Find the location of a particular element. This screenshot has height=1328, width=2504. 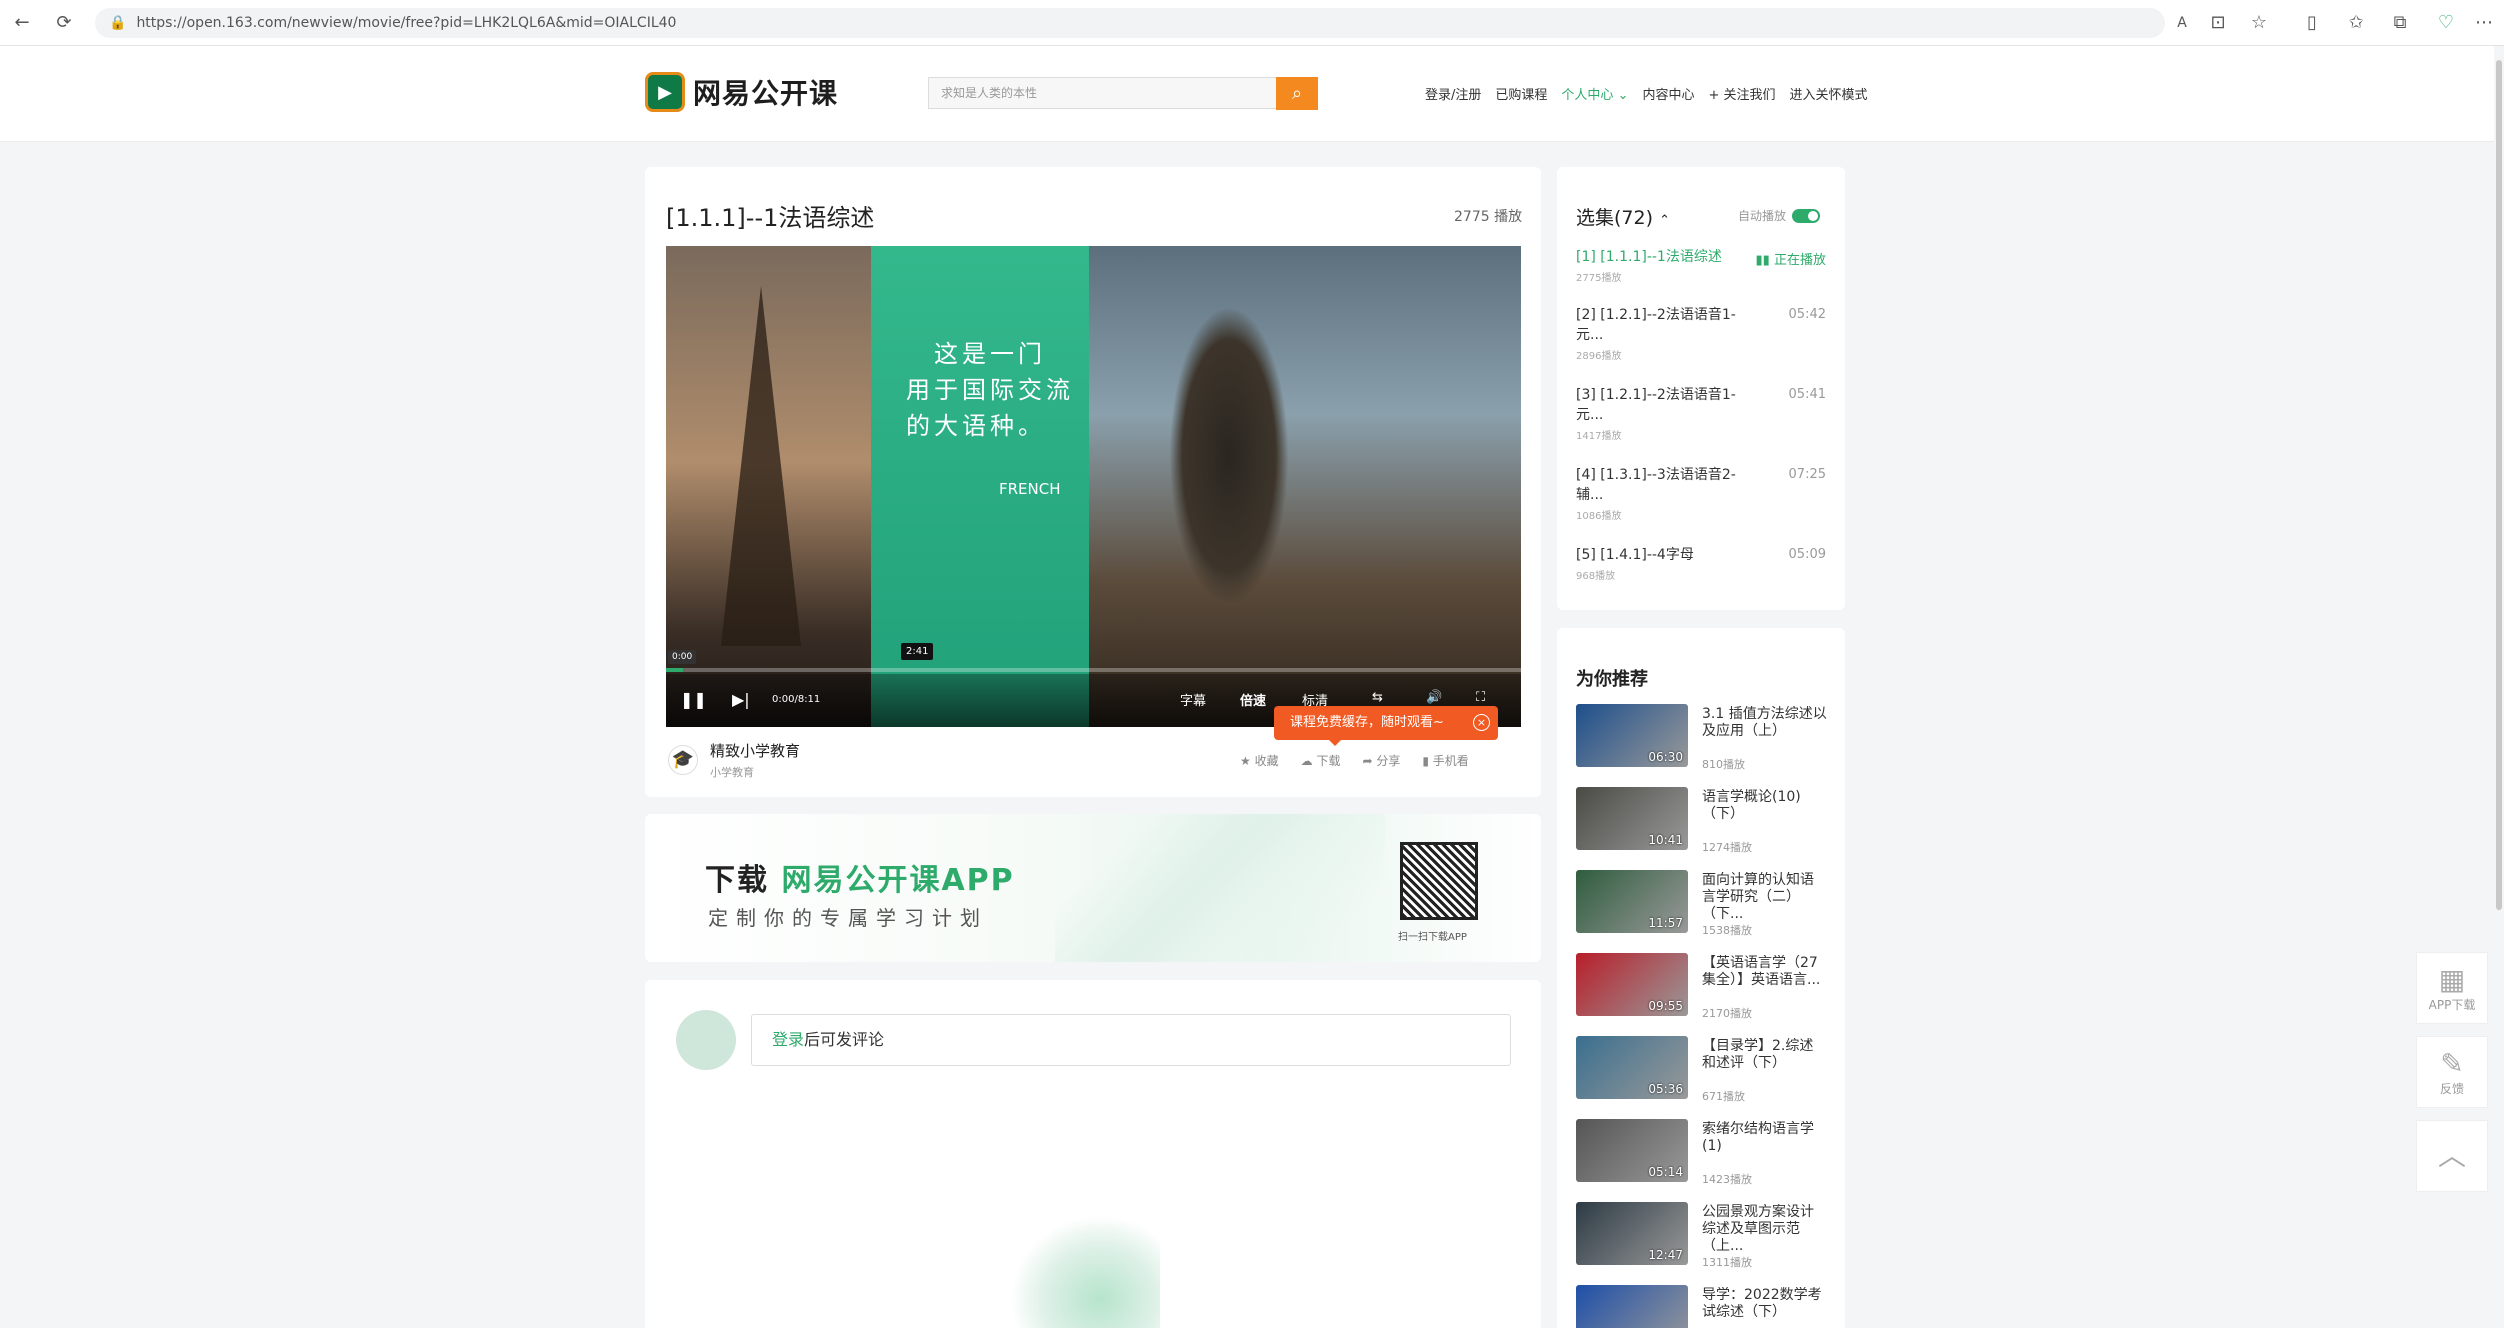

progress-bar is located at coordinates (1093, 670).